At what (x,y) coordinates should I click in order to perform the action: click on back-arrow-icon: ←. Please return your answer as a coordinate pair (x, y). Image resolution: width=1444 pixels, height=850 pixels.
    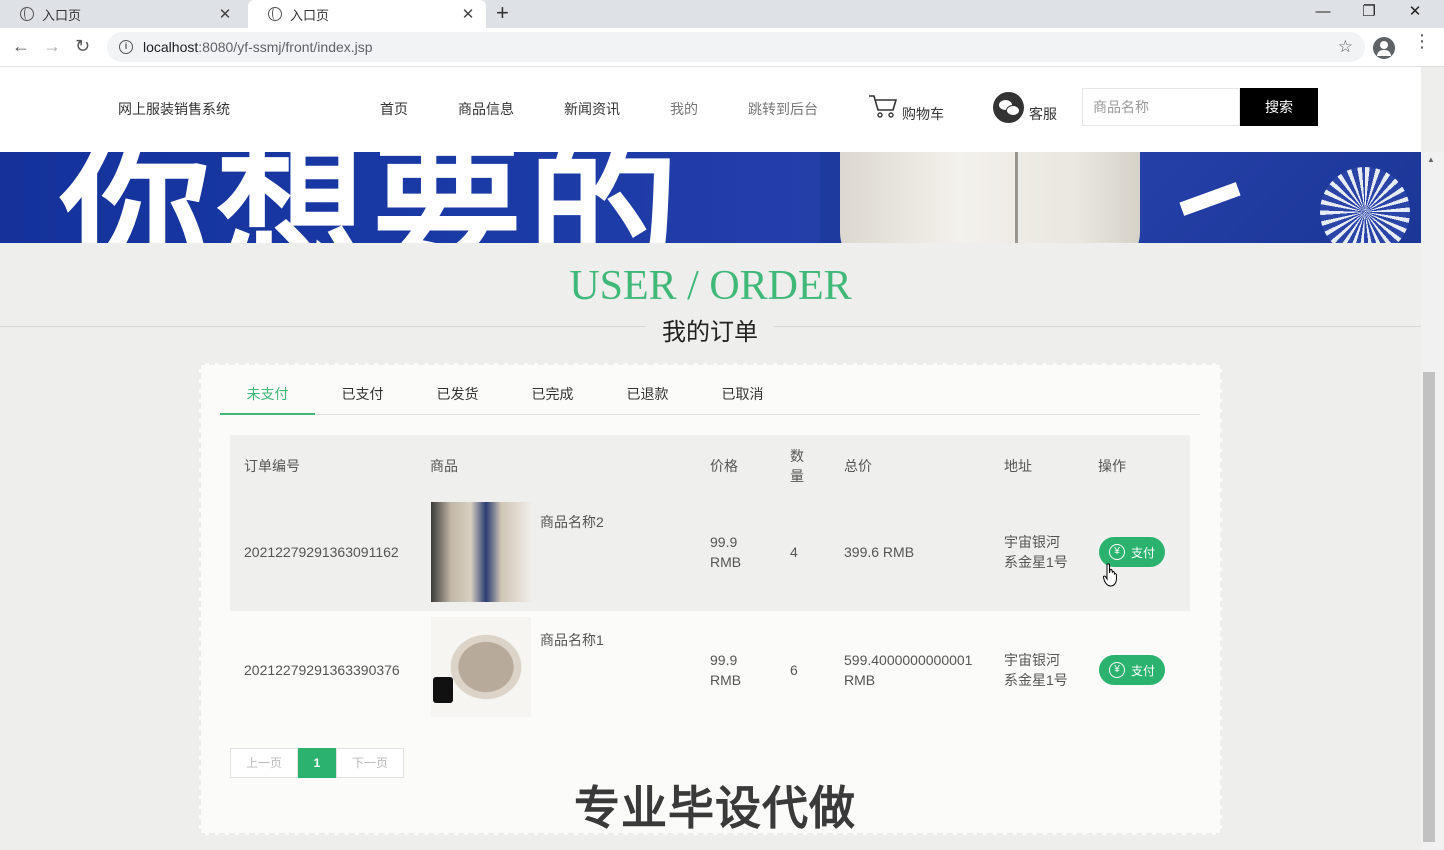
    Looking at the image, I should click on (21, 46).